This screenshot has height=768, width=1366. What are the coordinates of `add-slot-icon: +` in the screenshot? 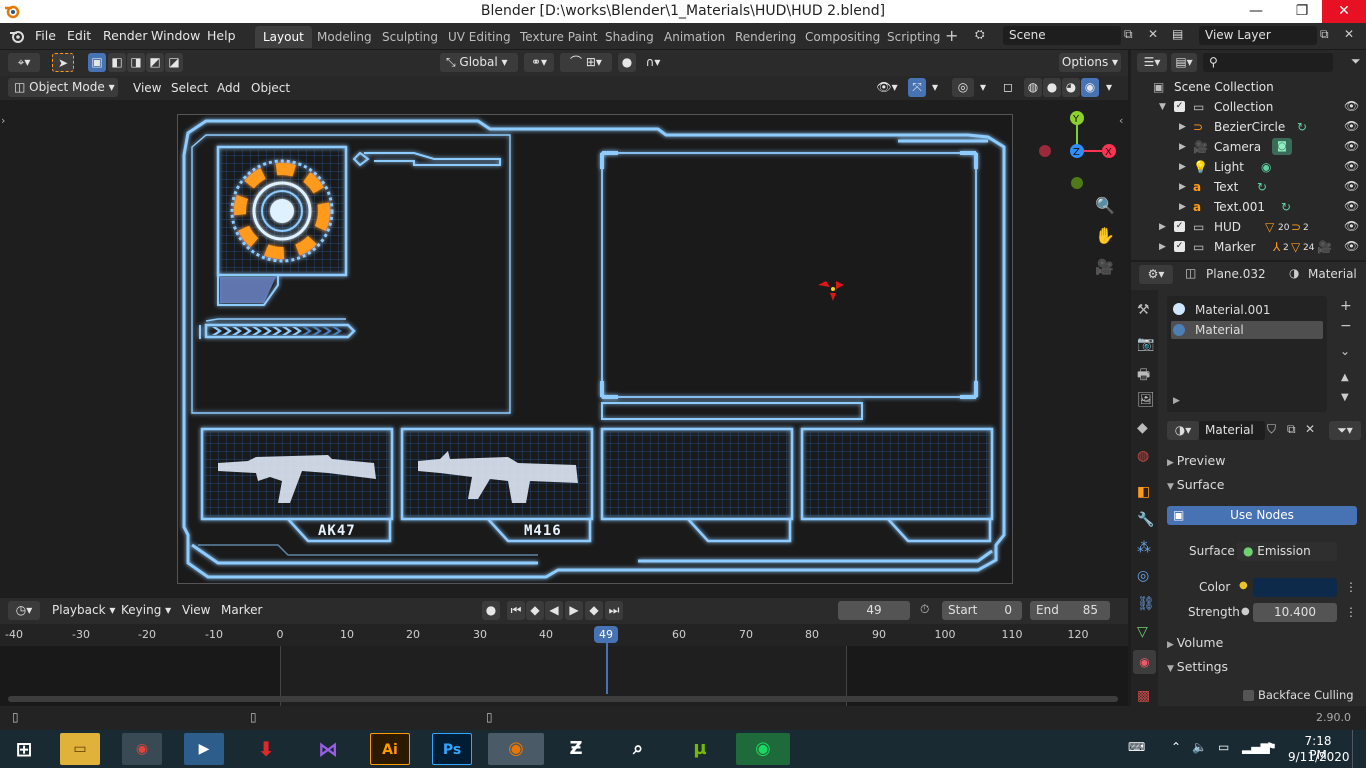 It's located at (1346, 306).